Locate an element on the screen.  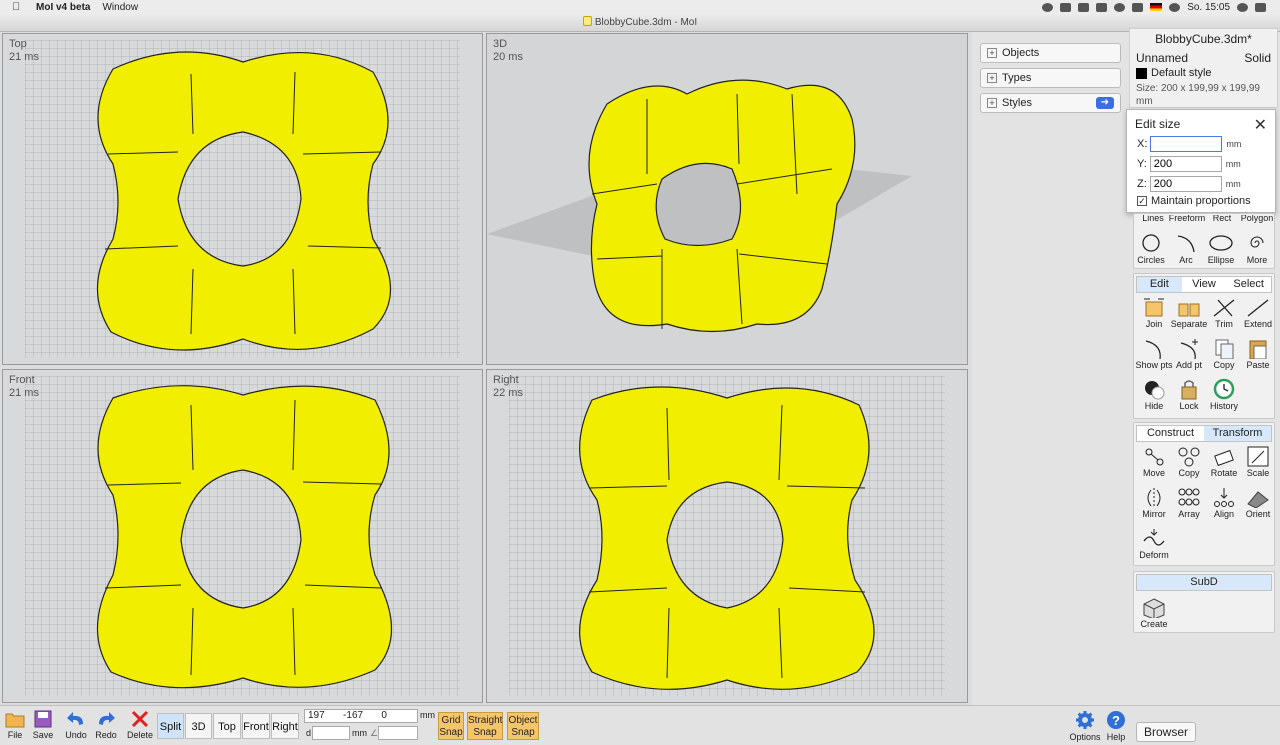
options-button: Options is located at coordinates (1085, 726).